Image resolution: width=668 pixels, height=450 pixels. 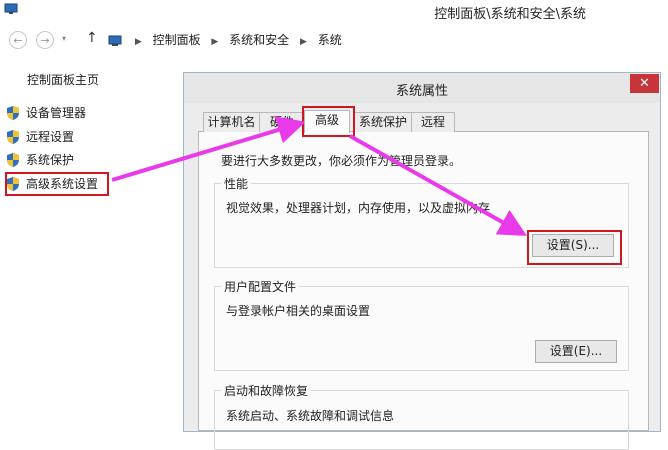 What do you see at coordinates (50, 160) in the screenshot?
I see `sidebar-item-label: 系统保护` at bounding box center [50, 160].